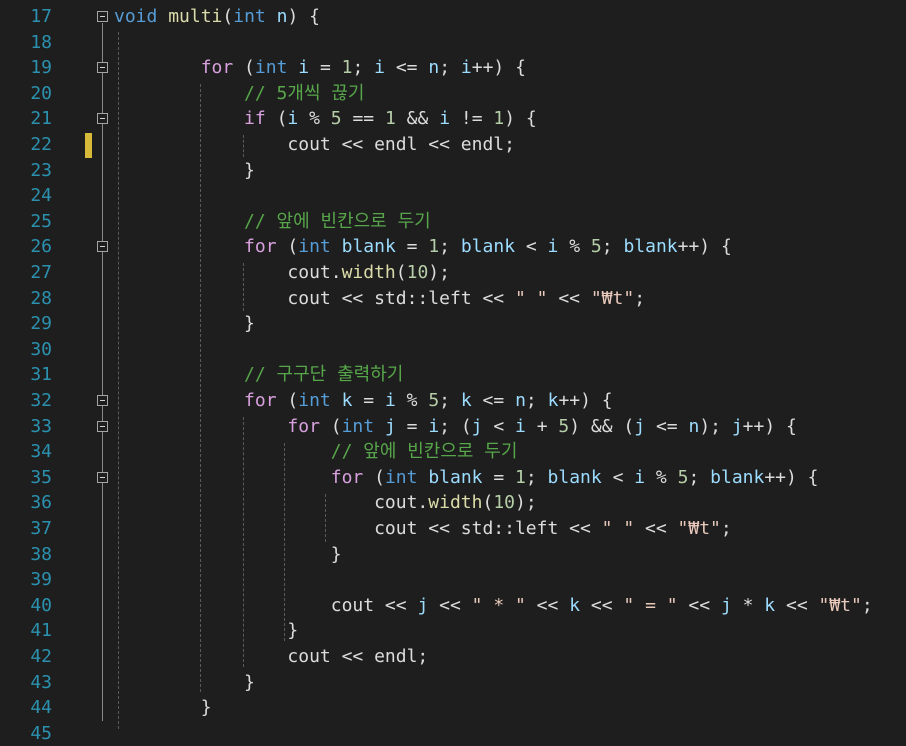  Describe the element at coordinates (453, 631) in the screenshot. I see `code-line: 41 }` at that location.